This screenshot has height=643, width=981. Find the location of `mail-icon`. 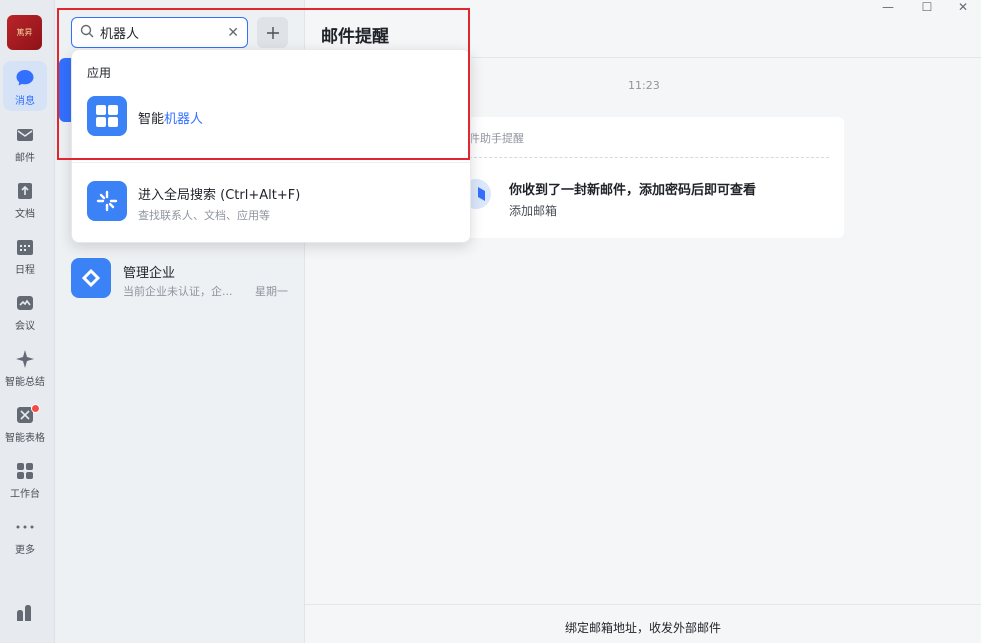

mail-icon is located at coordinates (25, 135).